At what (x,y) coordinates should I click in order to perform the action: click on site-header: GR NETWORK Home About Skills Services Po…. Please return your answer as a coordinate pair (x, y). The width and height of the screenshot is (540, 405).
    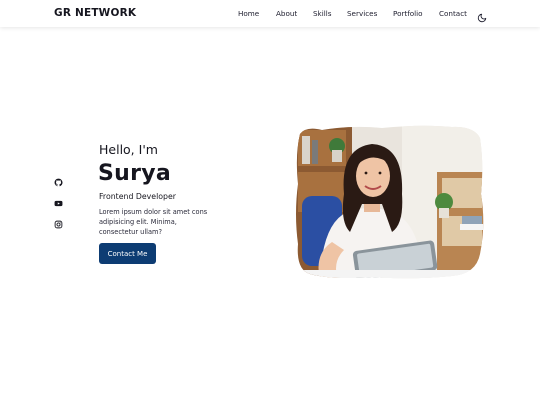
    Looking at the image, I should click on (270, 13).